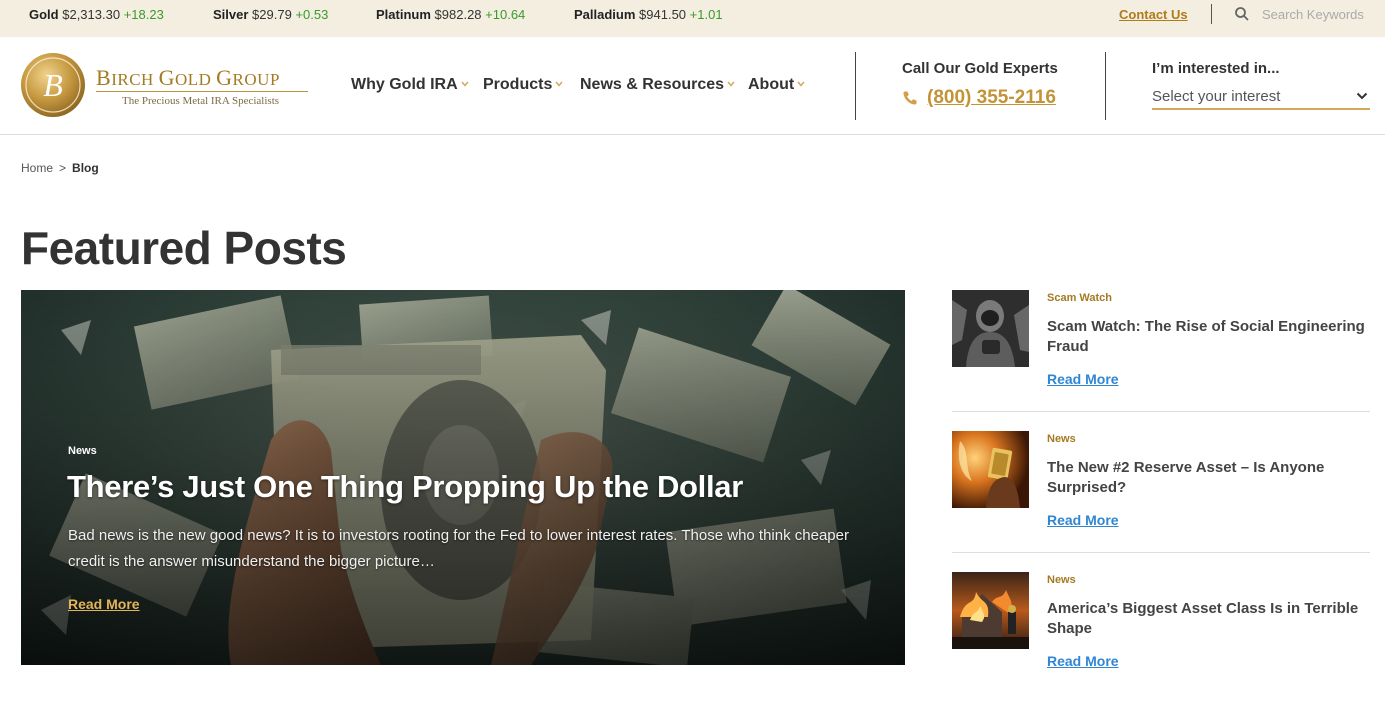  Describe the element at coordinates (91, 14) in the screenshot. I see `ticker-price: $2,313.30` at that location.